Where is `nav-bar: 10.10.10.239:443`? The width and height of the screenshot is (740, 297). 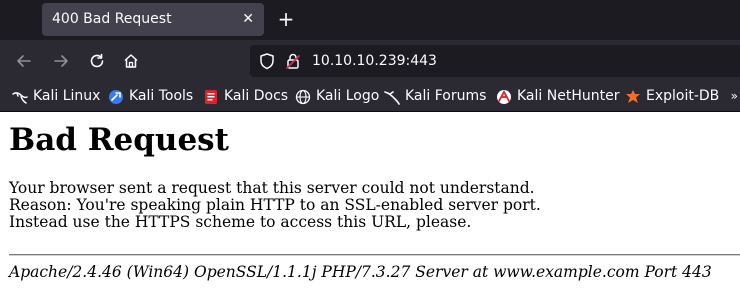 nav-bar: 10.10.10.239:443 is located at coordinates (370, 61).